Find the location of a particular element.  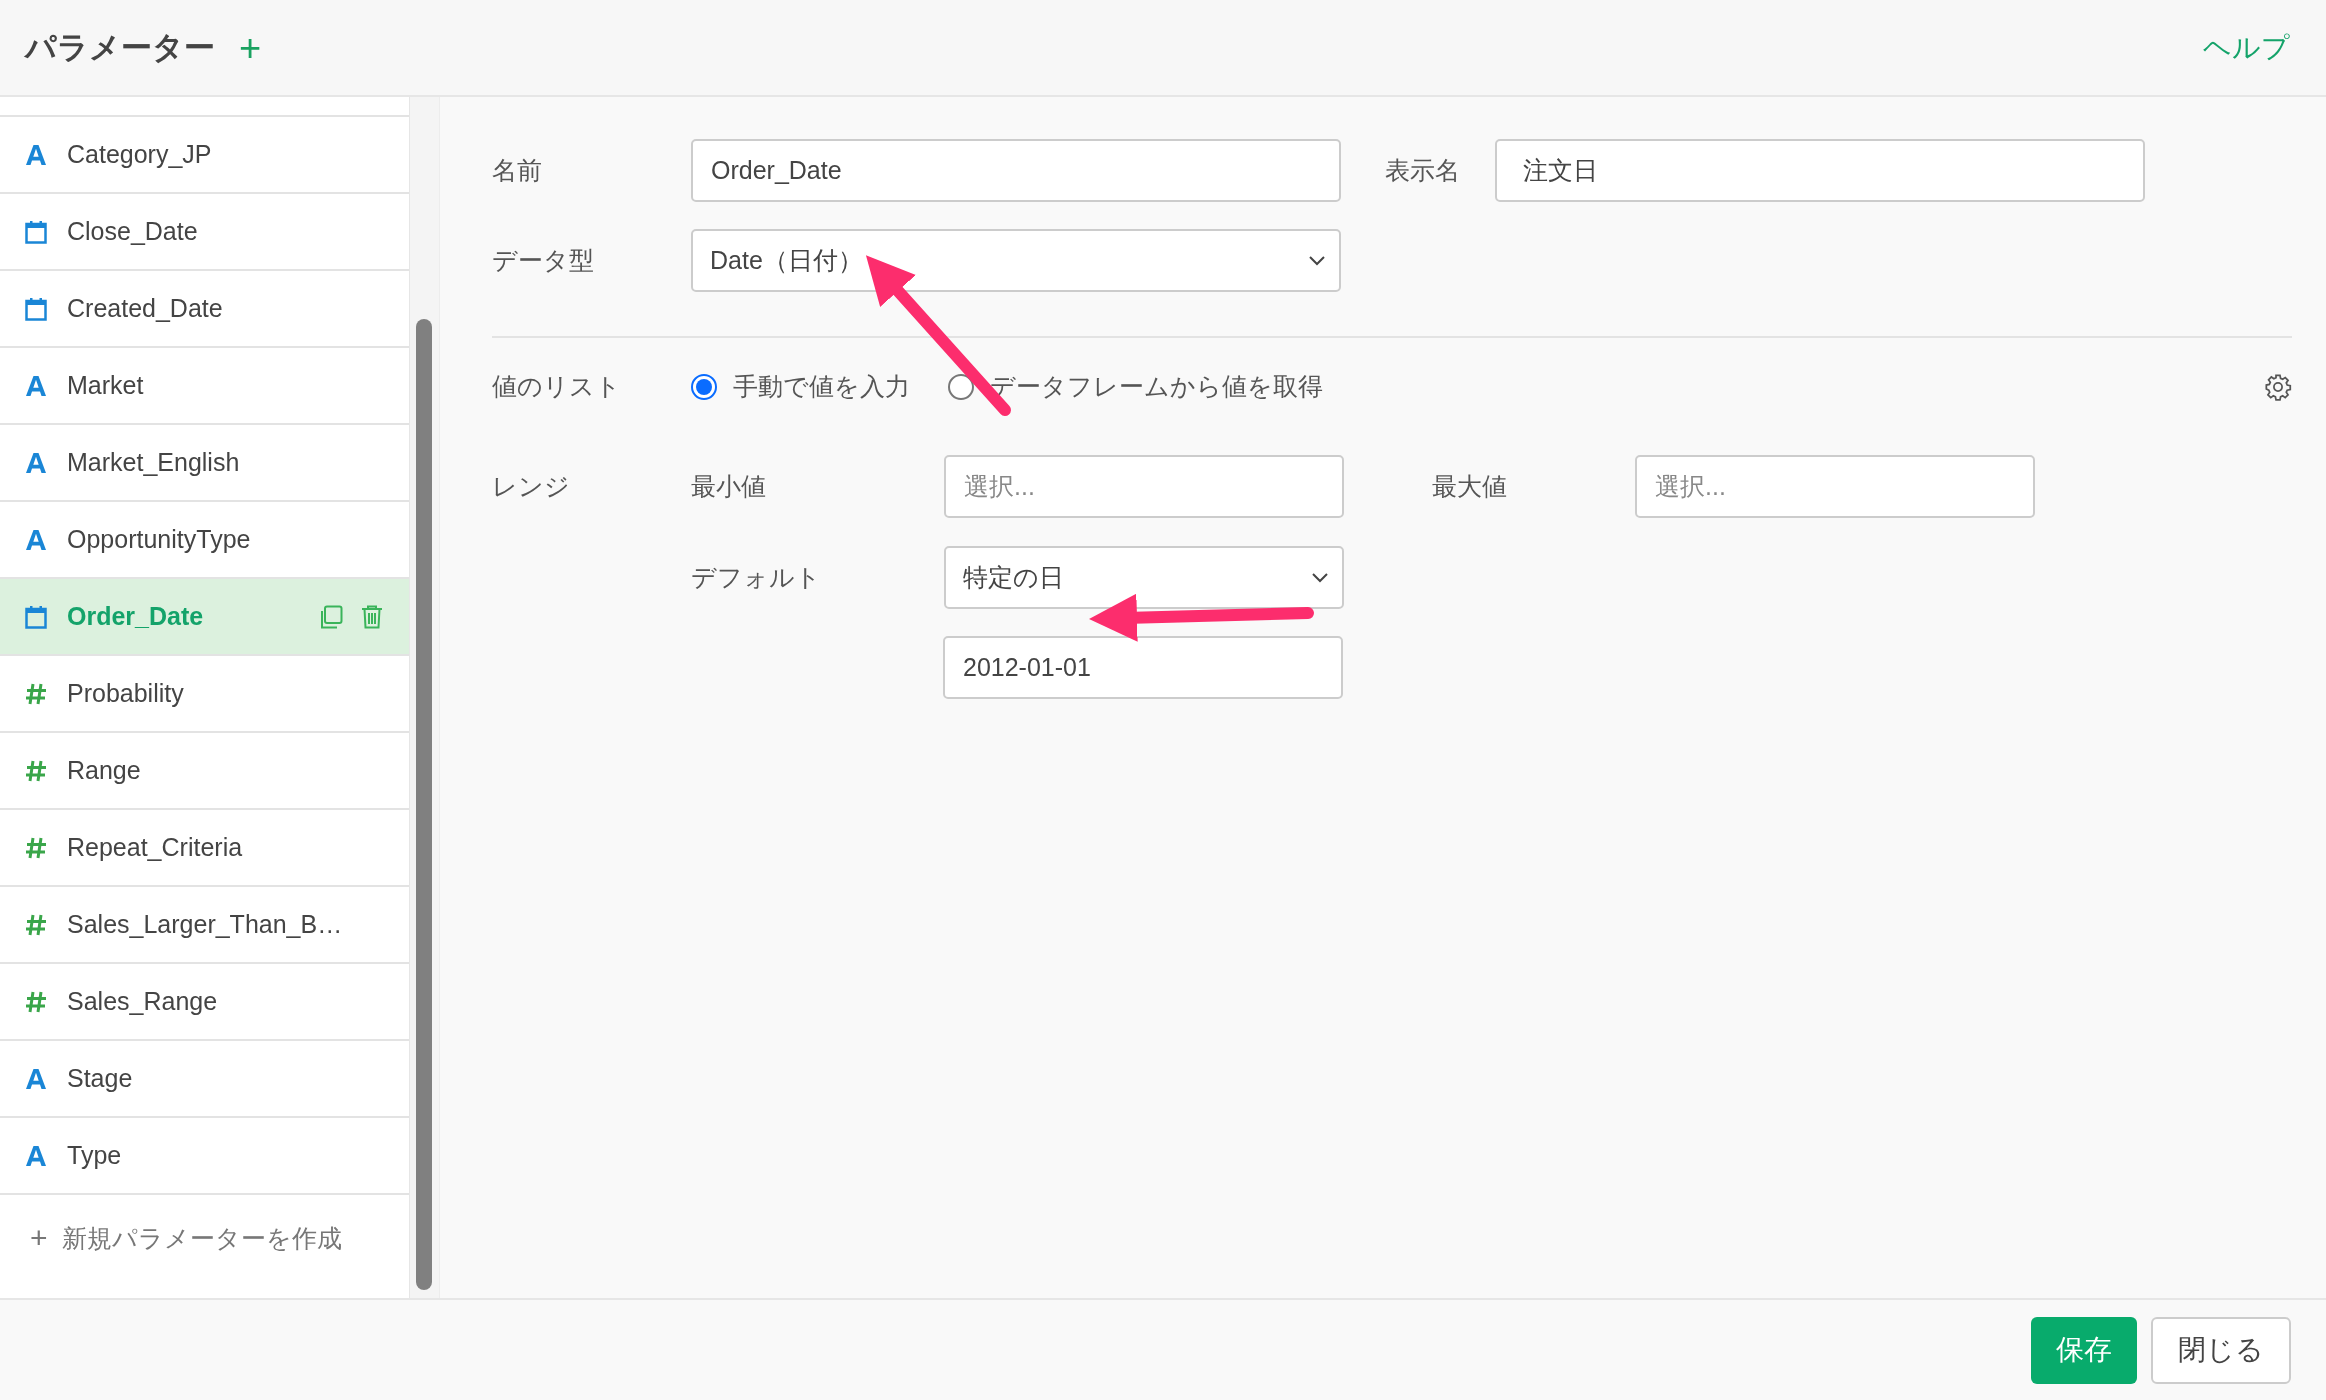

field-label: 表示名 is located at coordinates (1423, 170).